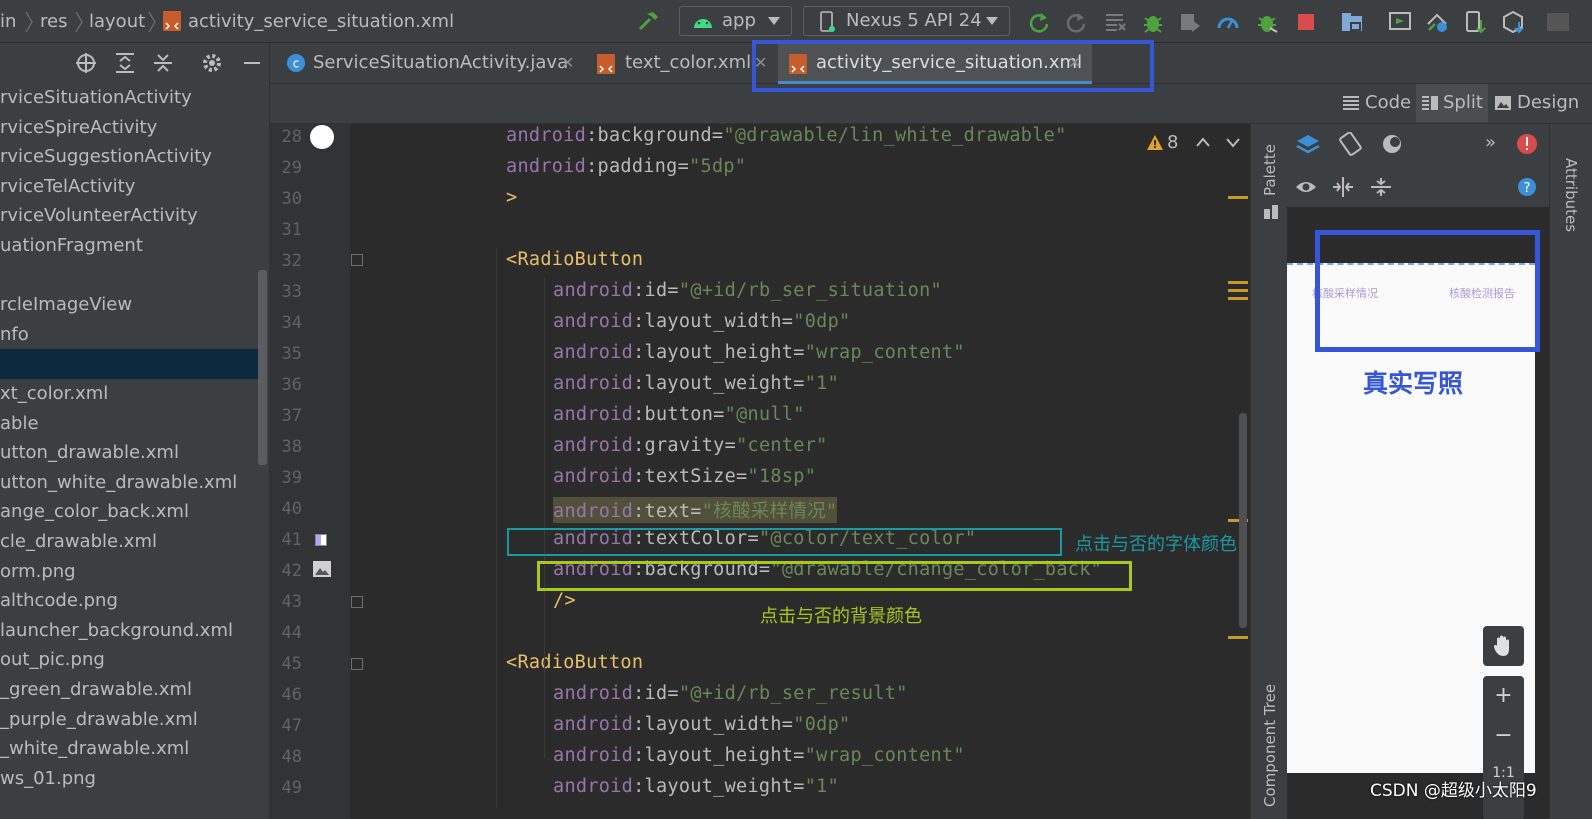 This screenshot has width=1592, height=819. What do you see at coordinates (286, 540) in the screenshot?
I see `line-number: 41` at bounding box center [286, 540].